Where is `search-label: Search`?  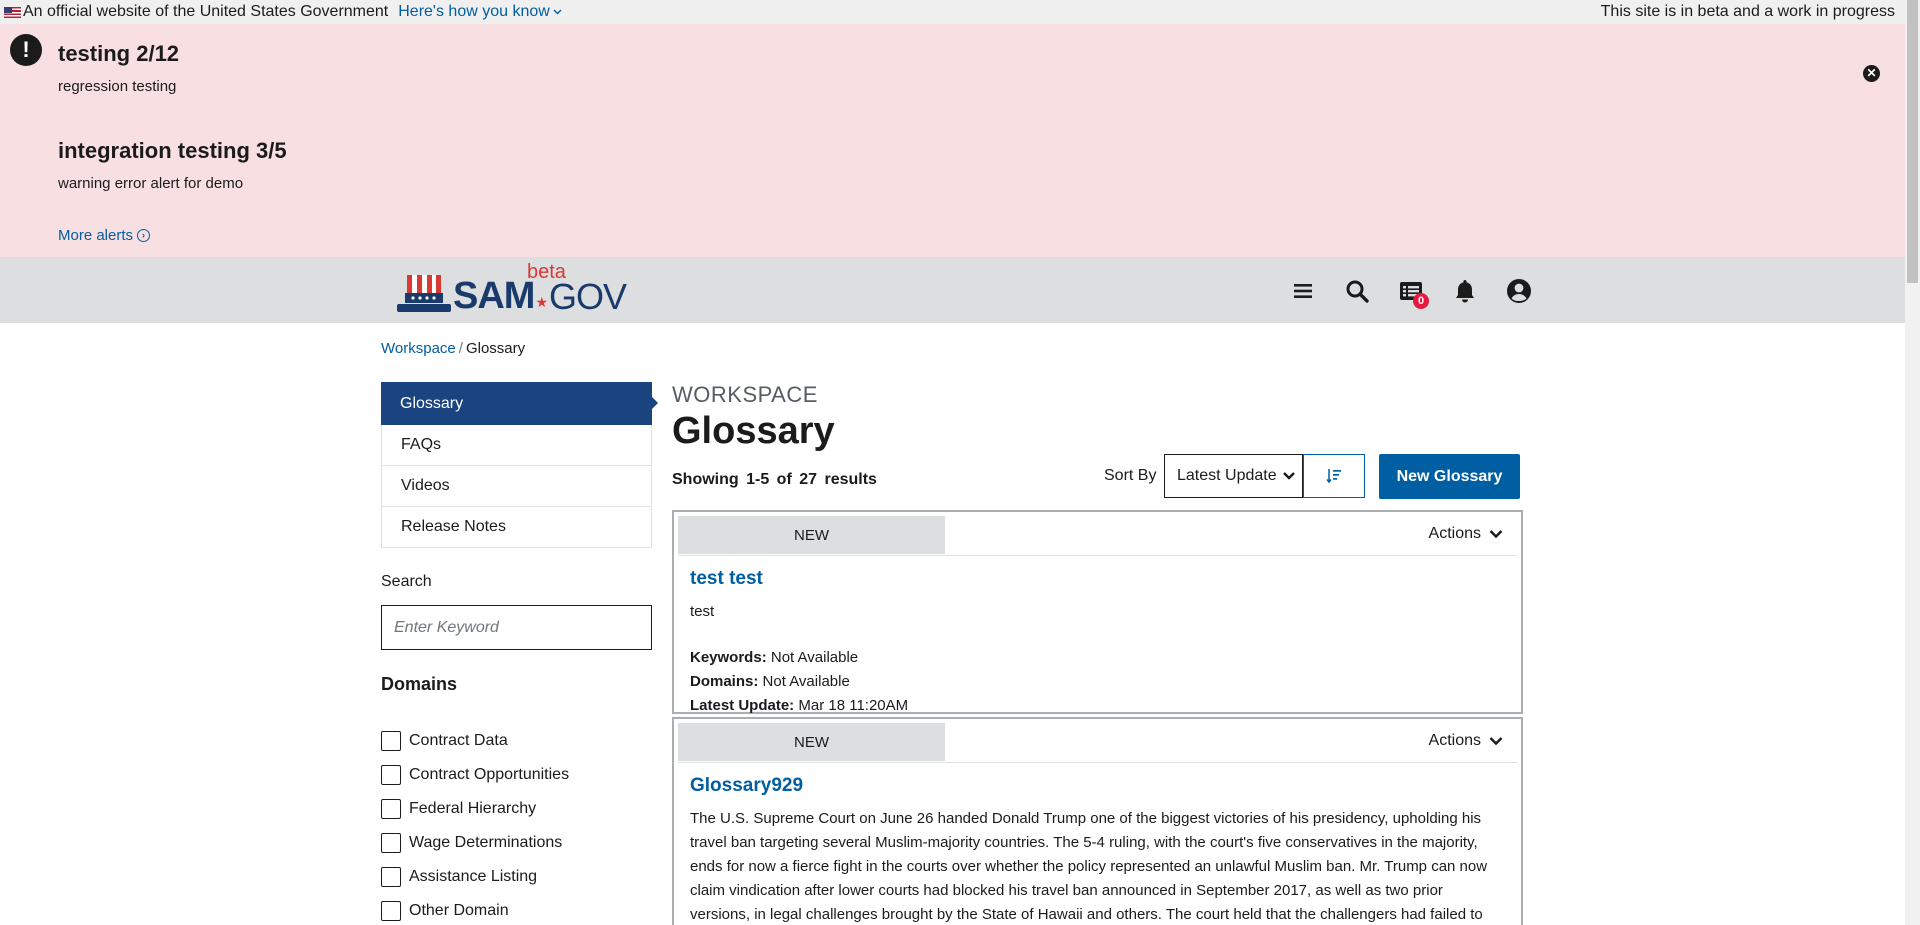 search-label: Search is located at coordinates (406, 581).